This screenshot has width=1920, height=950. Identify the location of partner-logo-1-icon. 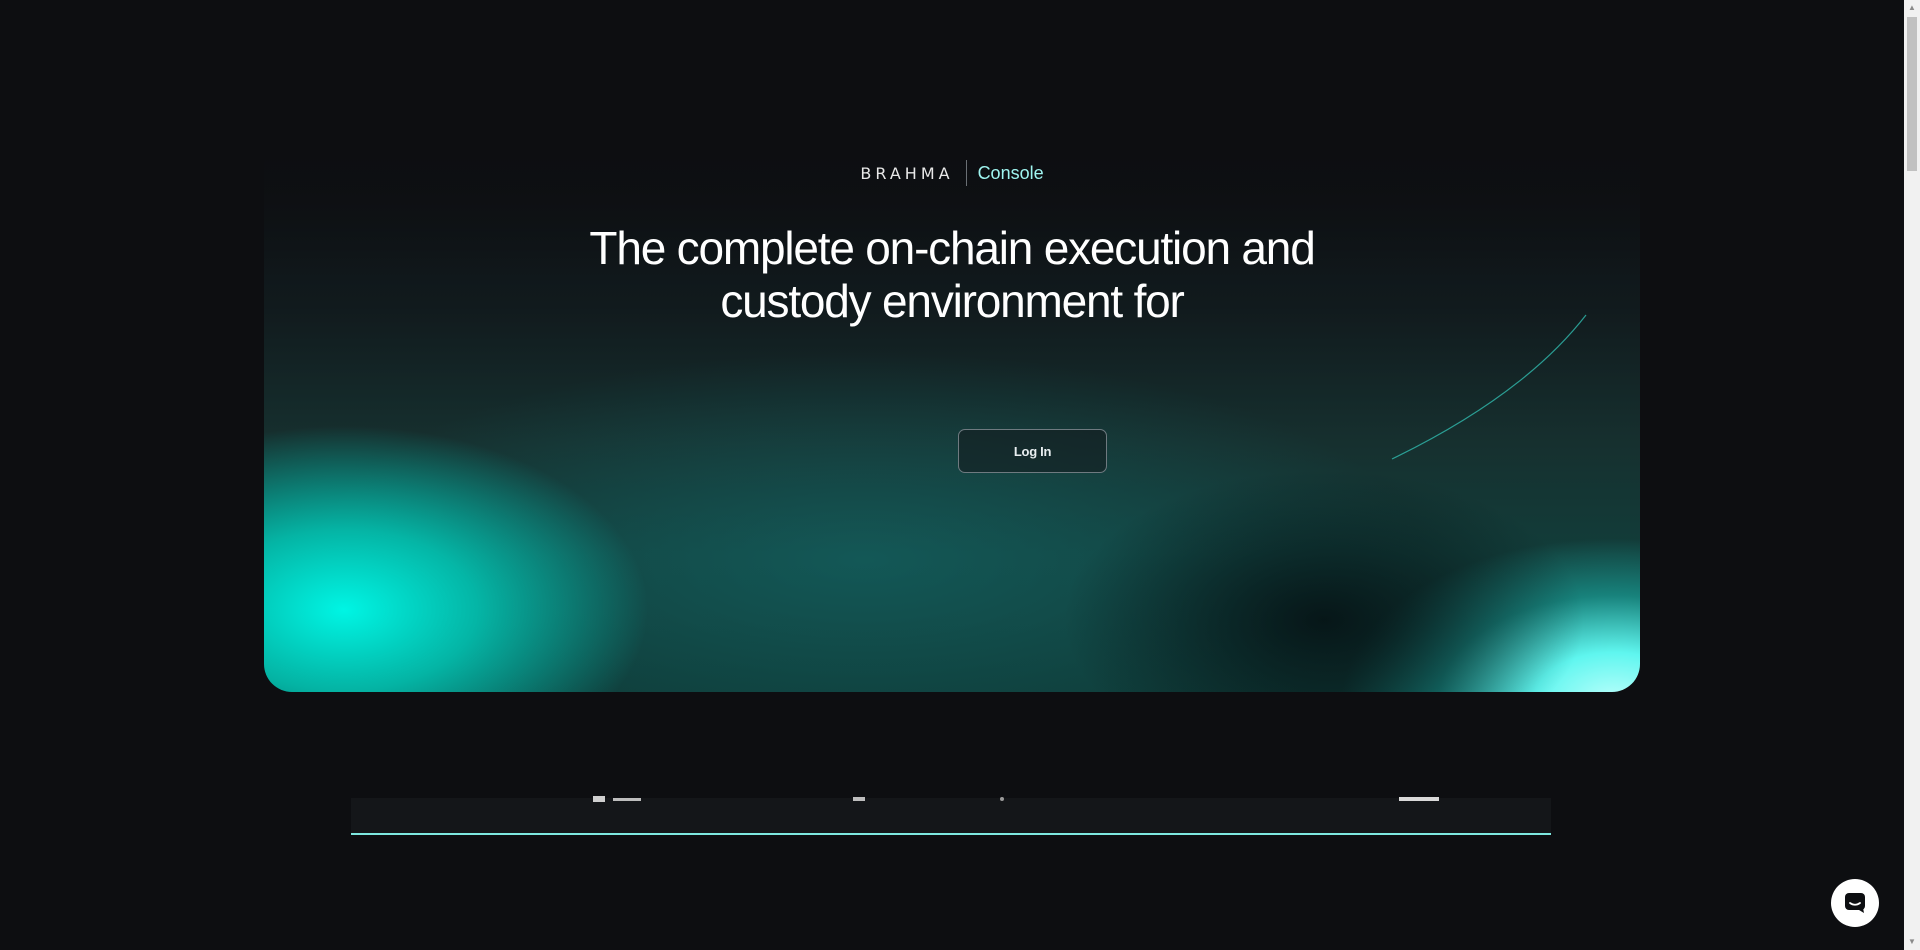
(617, 799).